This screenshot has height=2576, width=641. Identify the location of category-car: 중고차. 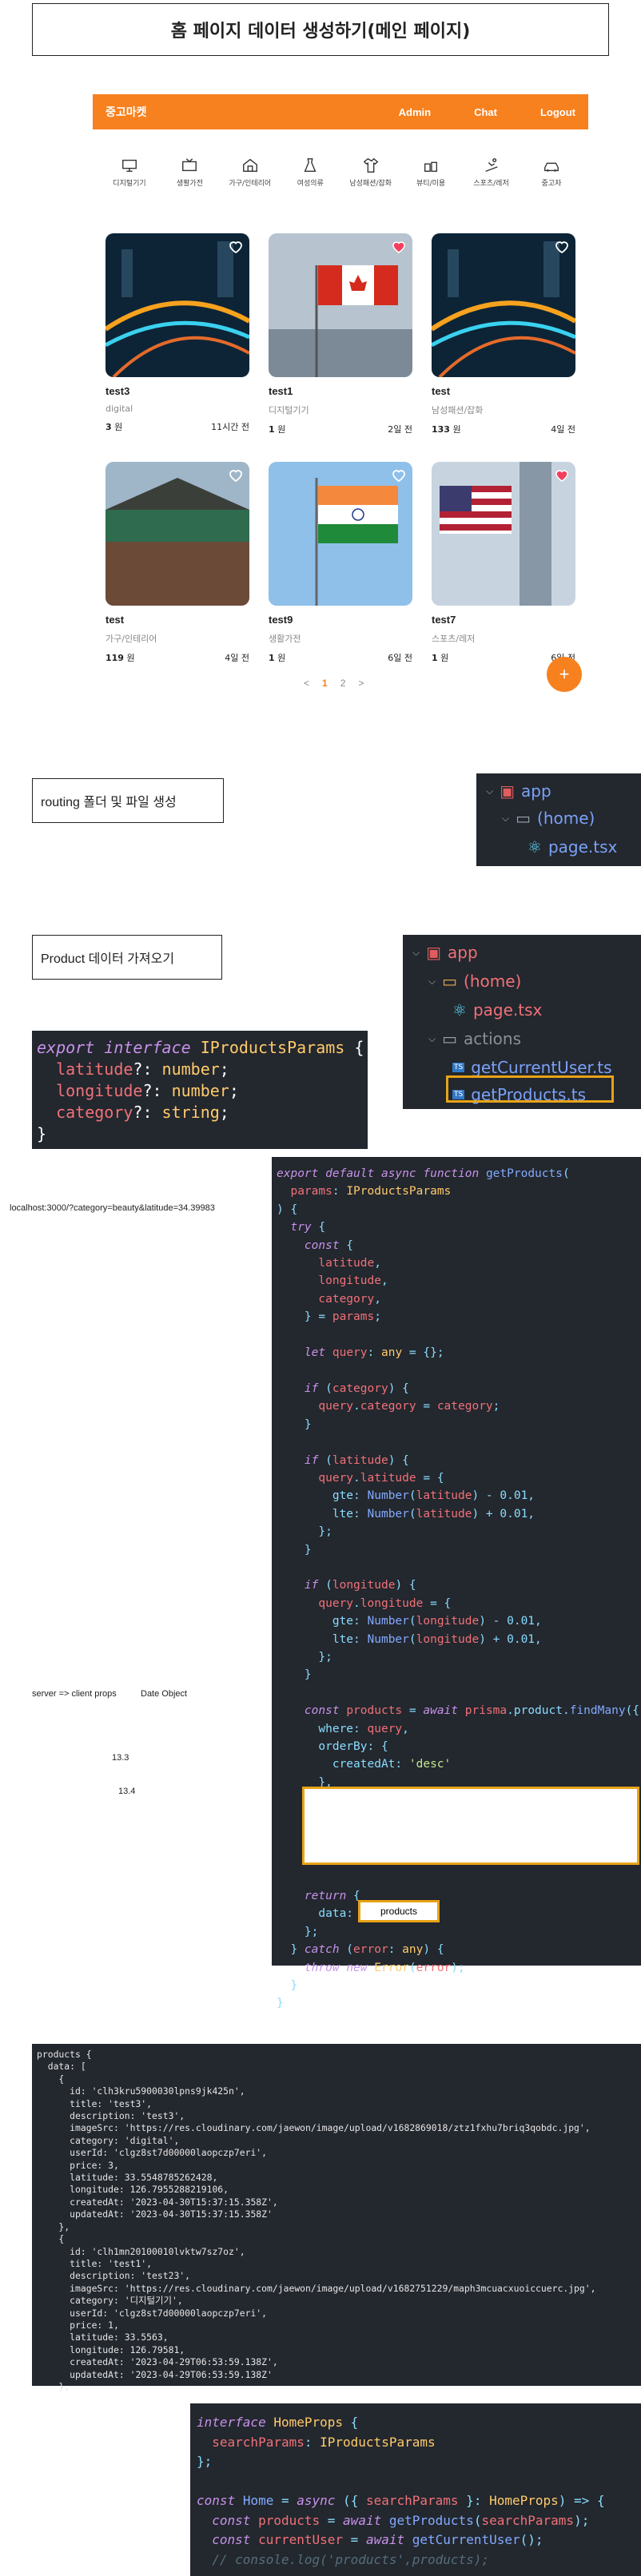
(551, 172).